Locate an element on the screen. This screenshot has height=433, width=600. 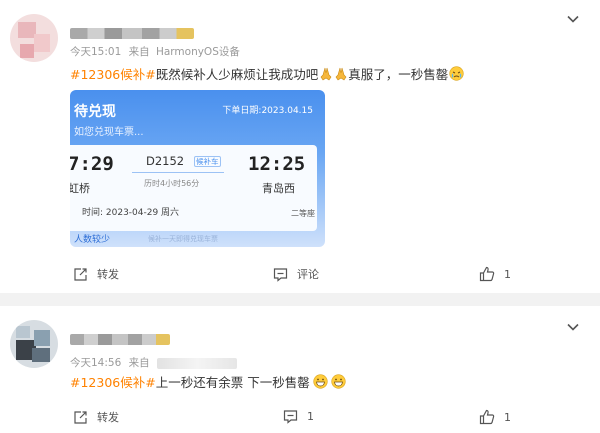
post-meta: 今天14:56 来自 is located at coordinates (153, 362).